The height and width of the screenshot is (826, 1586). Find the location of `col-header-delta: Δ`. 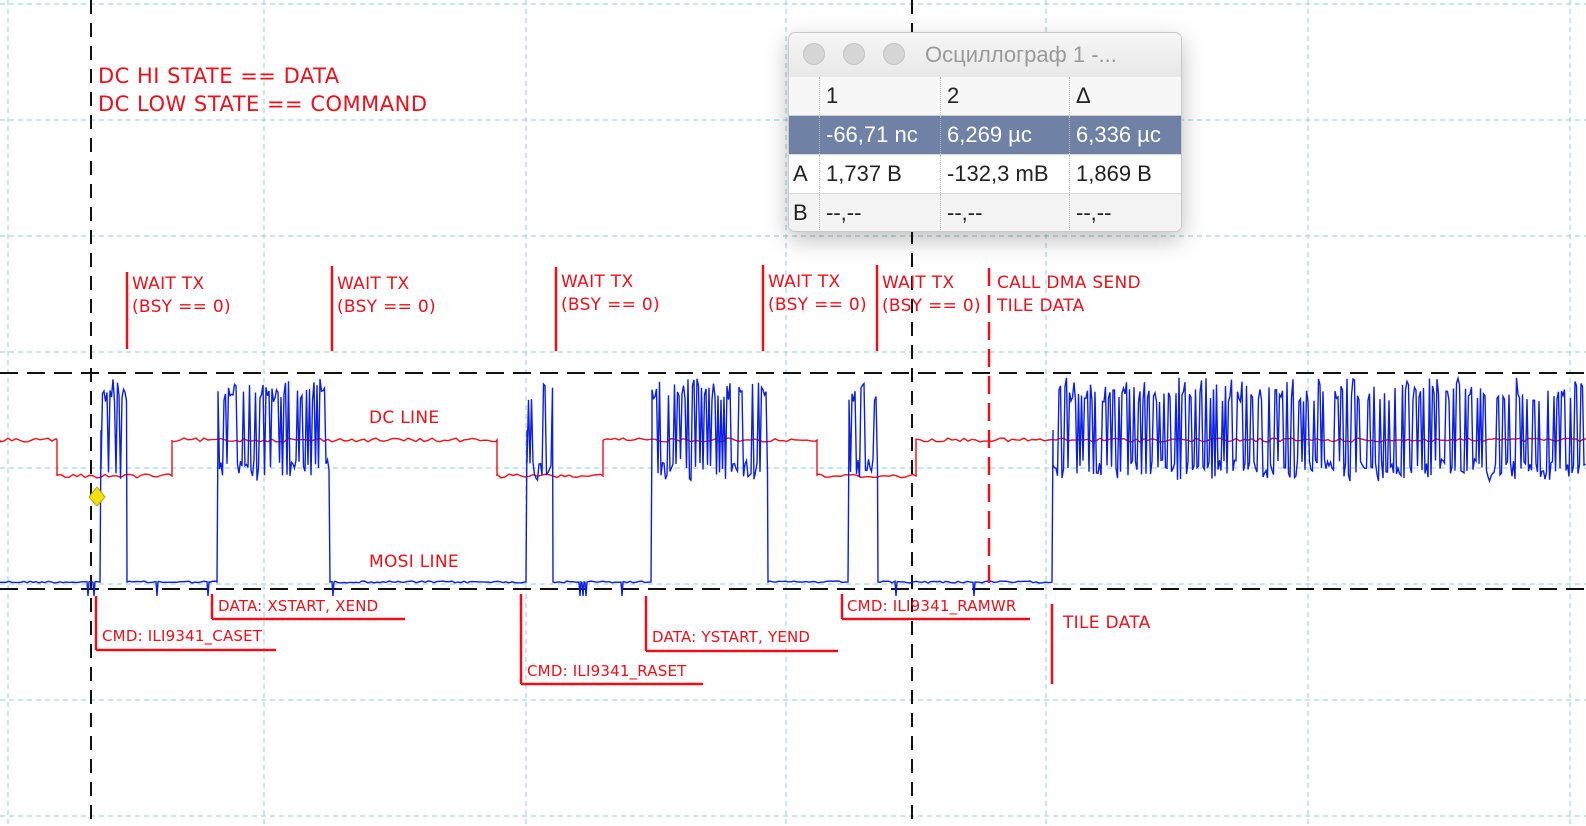

col-header-delta: Δ is located at coordinates (1125, 96).